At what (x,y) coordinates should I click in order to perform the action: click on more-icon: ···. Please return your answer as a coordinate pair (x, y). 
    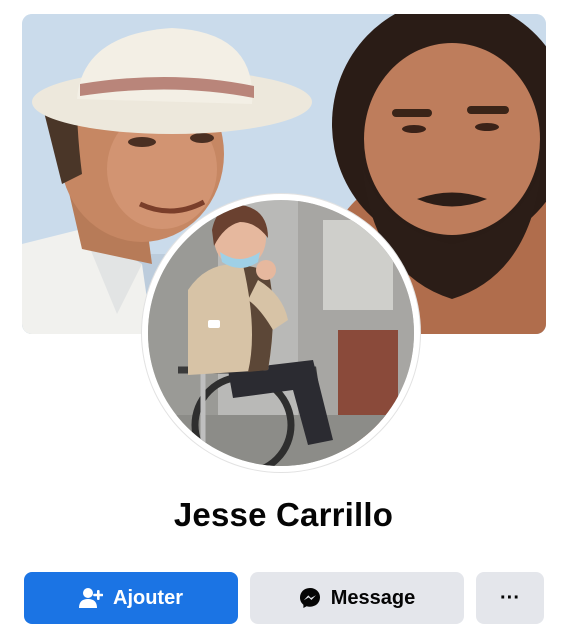
    Looking at the image, I should click on (510, 597).